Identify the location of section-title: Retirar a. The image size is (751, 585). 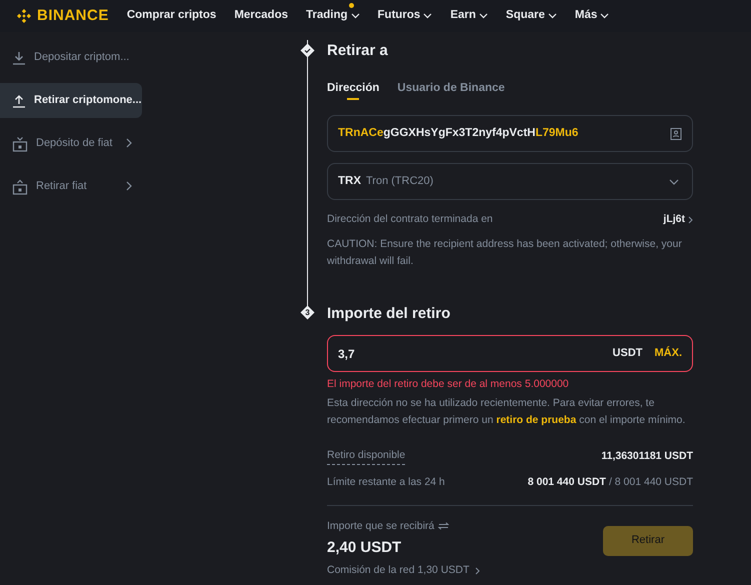
(358, 51).